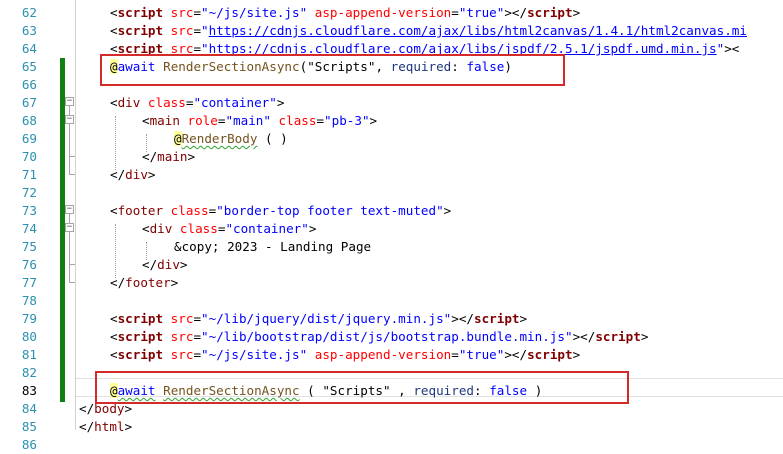 The width and height of the screenshot is (783, 454). Describe the element at coordinates (272, 138) in the screenshot. I see `code-token: ( )` at that location.